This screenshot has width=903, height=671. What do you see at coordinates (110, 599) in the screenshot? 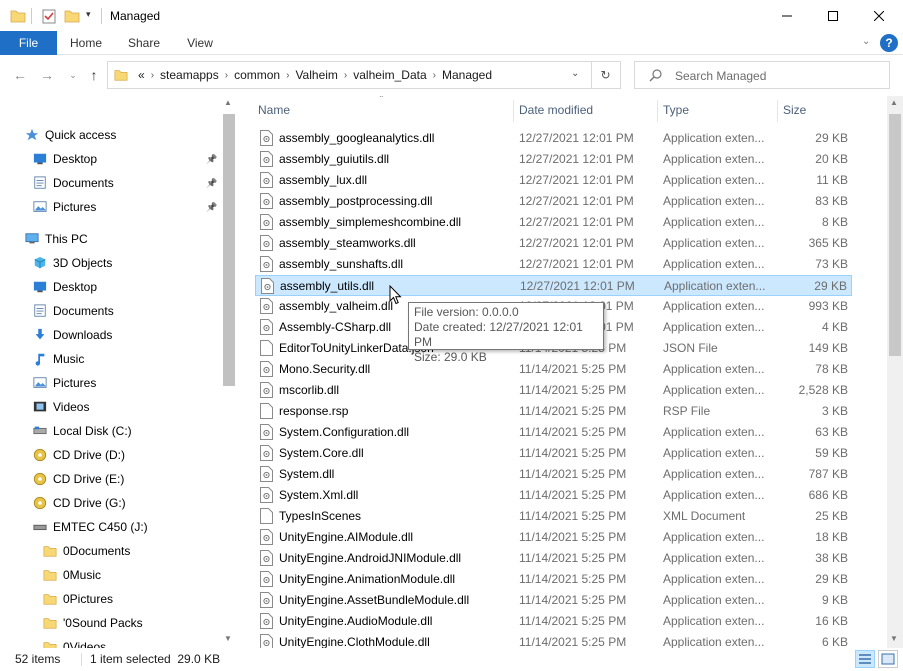
I see `sidebar-item-0pictures: 0Pictures` at bounding box center [110, 599].